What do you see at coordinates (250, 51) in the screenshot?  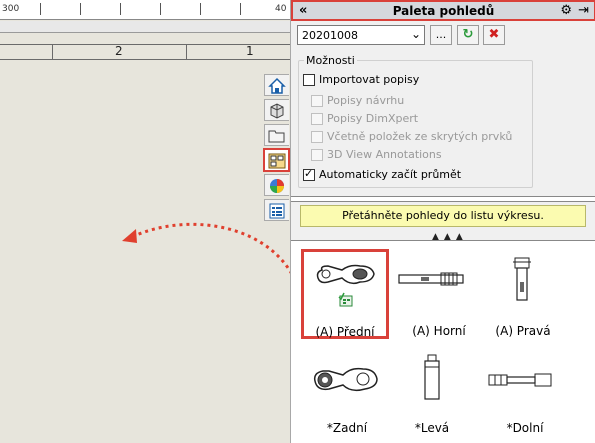 I see `zone-label-1: 1` at bounding box center [250, 51].